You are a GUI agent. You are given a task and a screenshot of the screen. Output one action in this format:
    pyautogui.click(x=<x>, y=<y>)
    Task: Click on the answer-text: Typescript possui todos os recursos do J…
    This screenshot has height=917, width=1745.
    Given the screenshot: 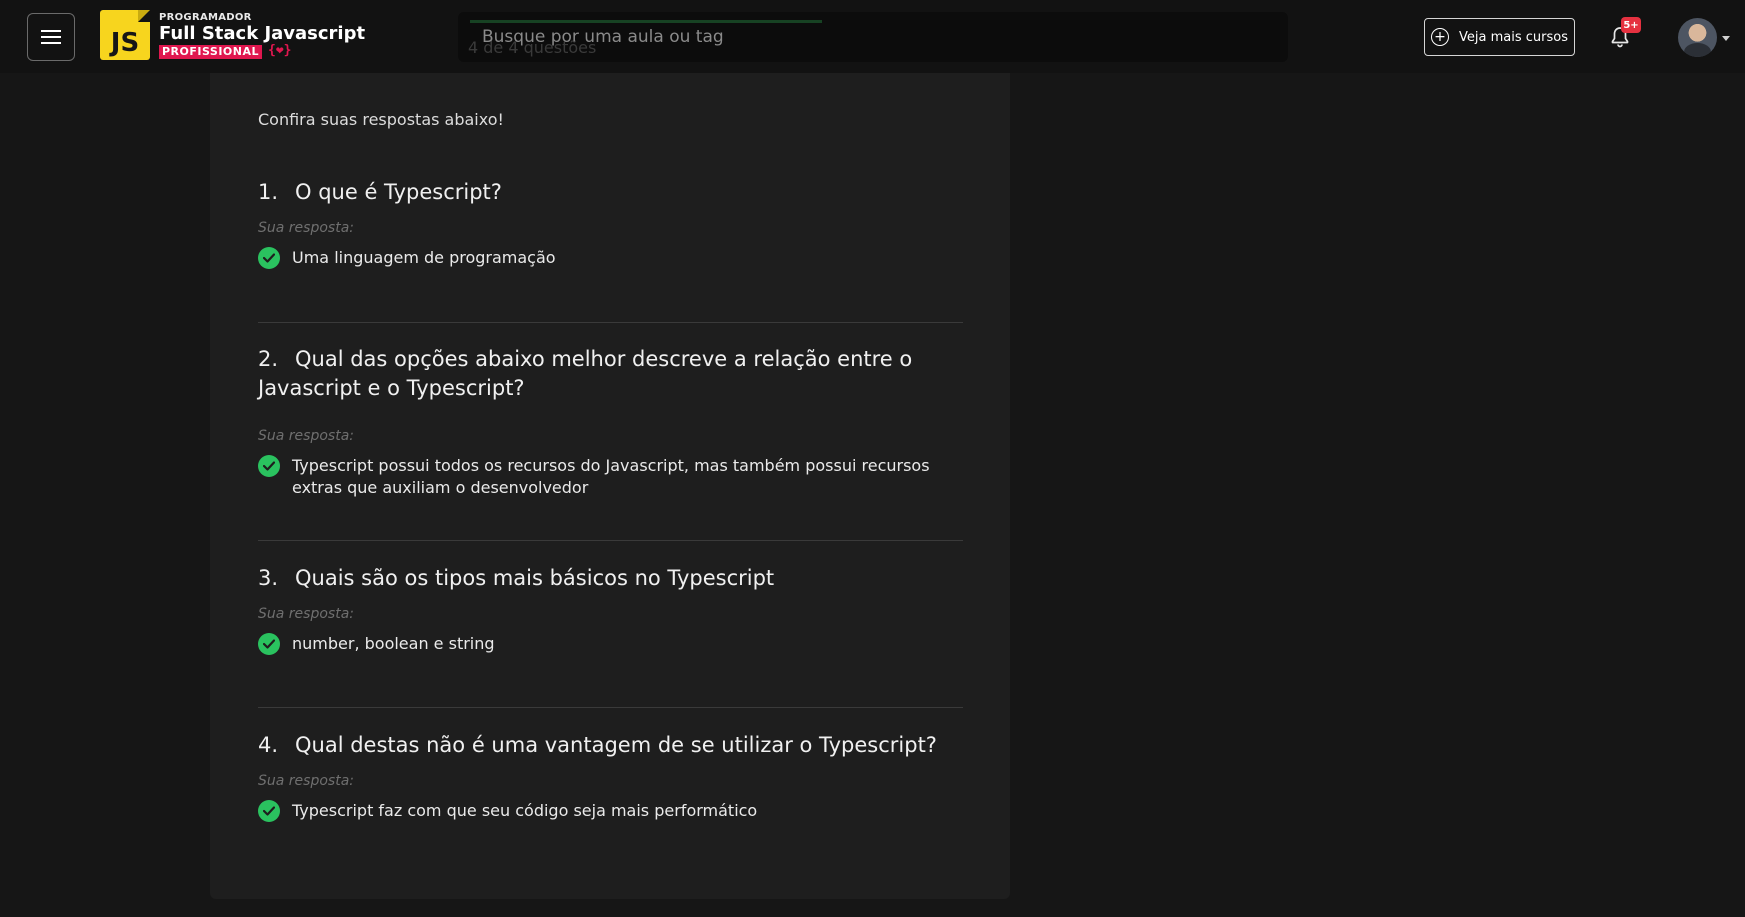 What is the action you would take?
    pyautogui.click(x=611, y=476)
    